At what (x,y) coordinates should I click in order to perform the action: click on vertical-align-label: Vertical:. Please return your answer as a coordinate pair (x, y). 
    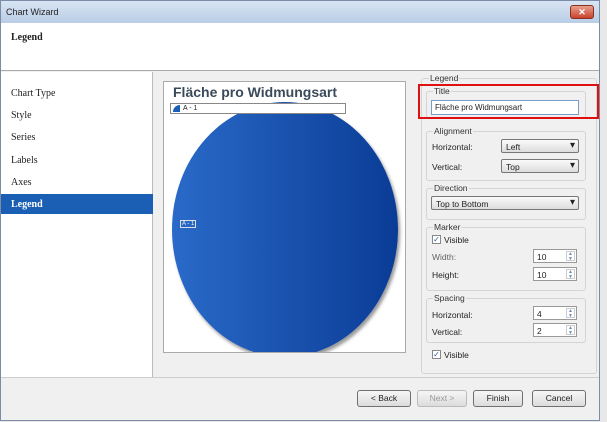
    Looking at the image, I should click on (447, 167).